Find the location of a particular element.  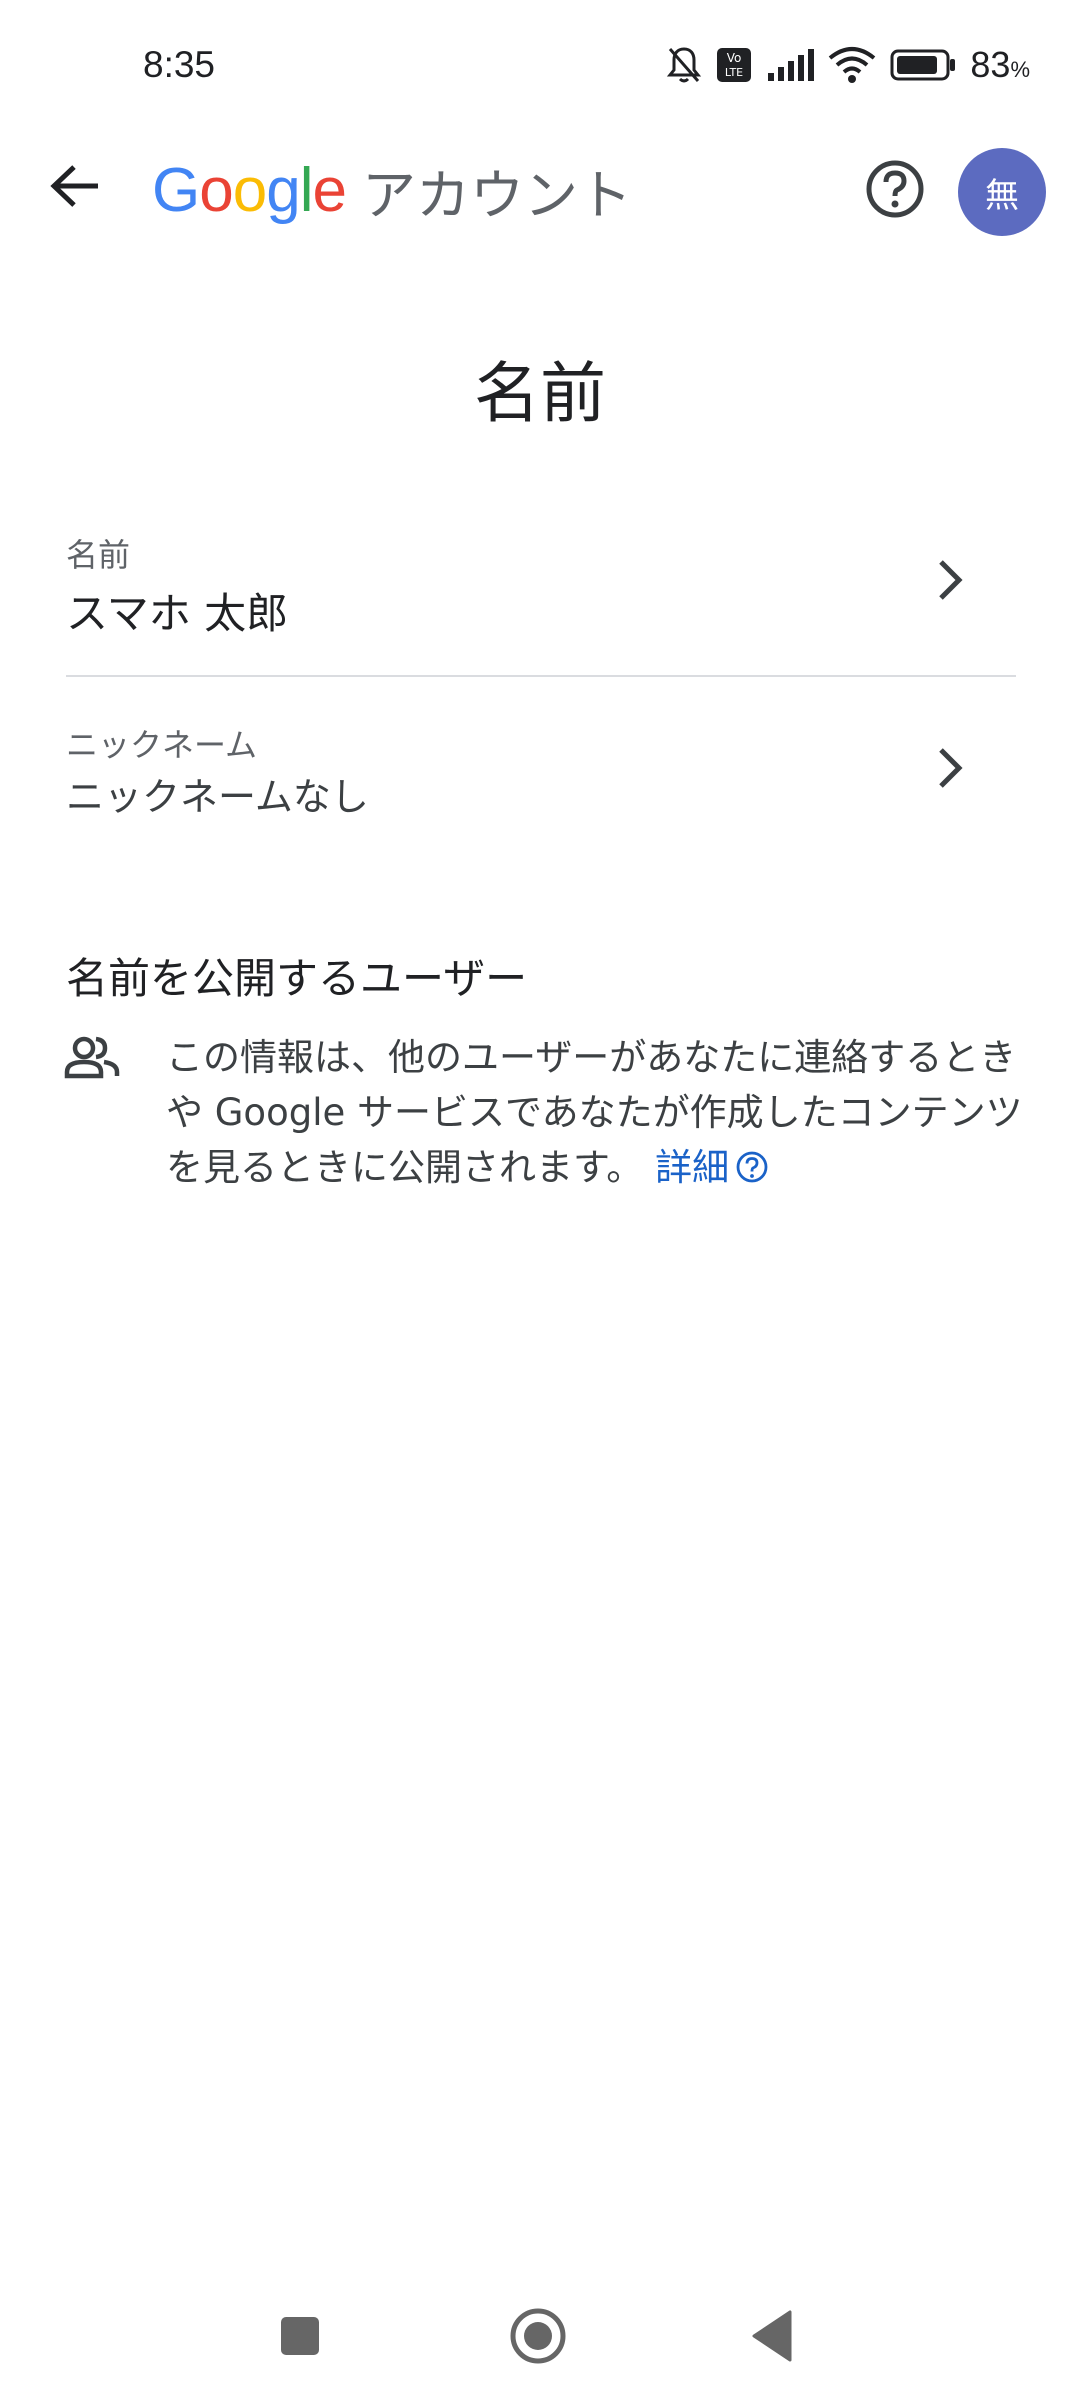

battery-percent: 83% is located at coordinates (1000, 64).